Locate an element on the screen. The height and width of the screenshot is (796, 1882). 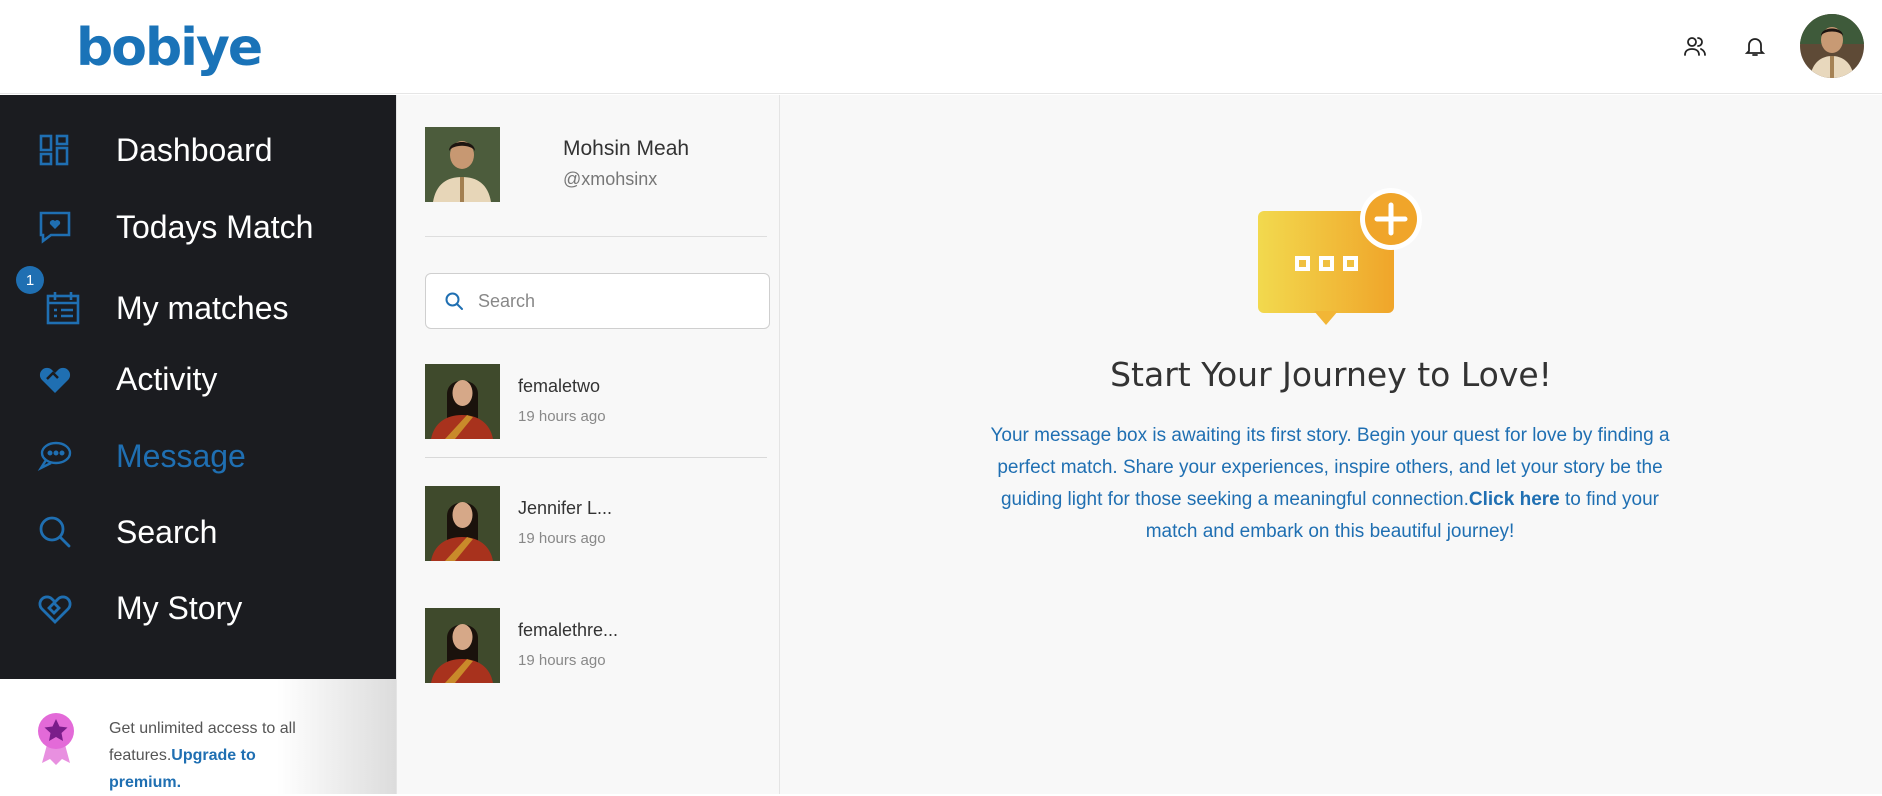
conversation-name: femaletwo is located at coordinates (559, 386).